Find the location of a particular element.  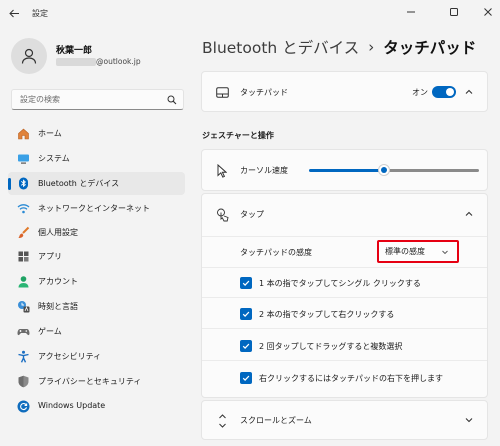

tap-label: タップ is located at coordinates (252, 214).